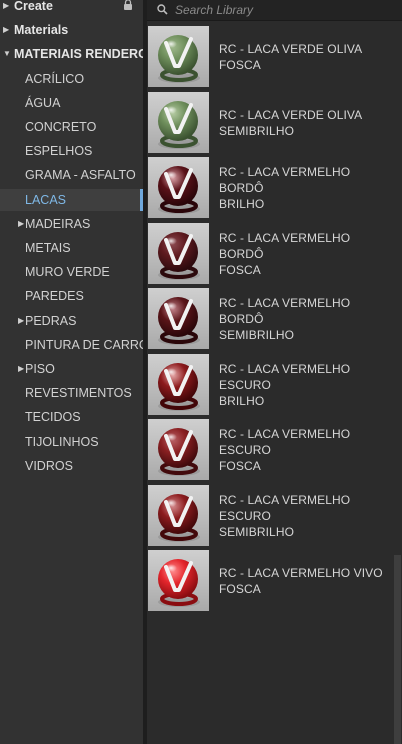 The image size is (402, 744). I want to click on material-item: RC - LACA VERDE OLIVA SEMIBRILHO, so click(270, 123).